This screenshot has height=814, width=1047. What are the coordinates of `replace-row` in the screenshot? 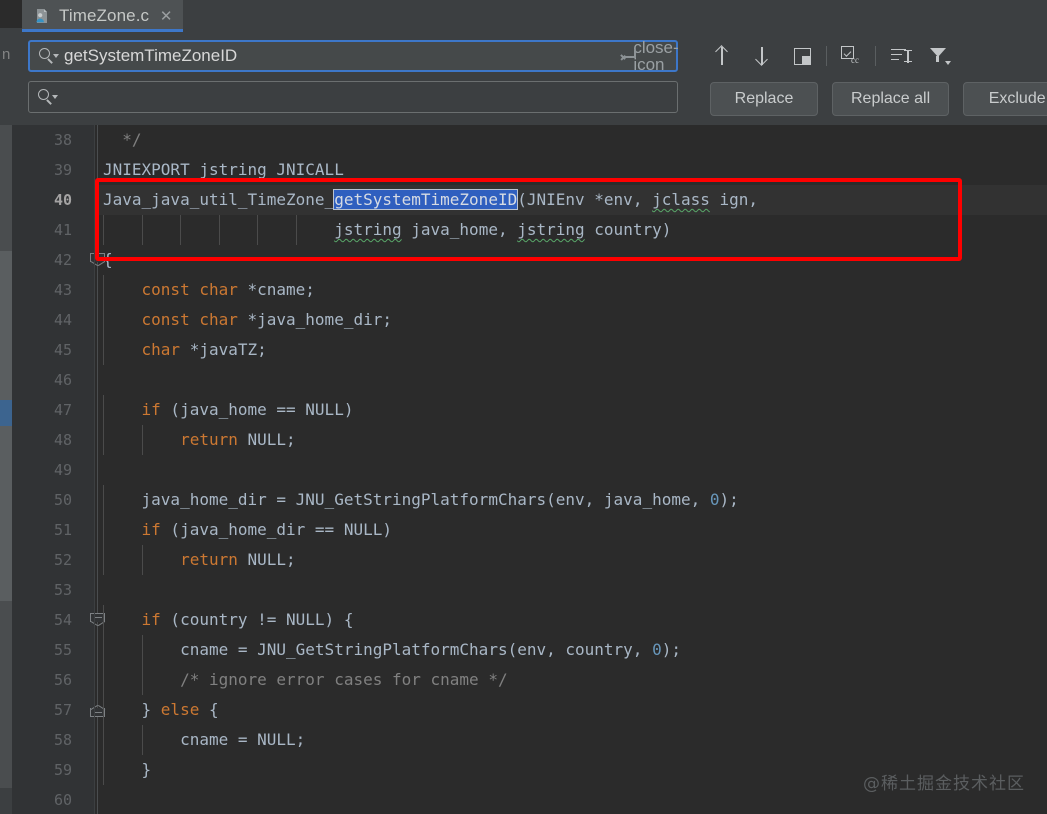 It's located at (353, 97).